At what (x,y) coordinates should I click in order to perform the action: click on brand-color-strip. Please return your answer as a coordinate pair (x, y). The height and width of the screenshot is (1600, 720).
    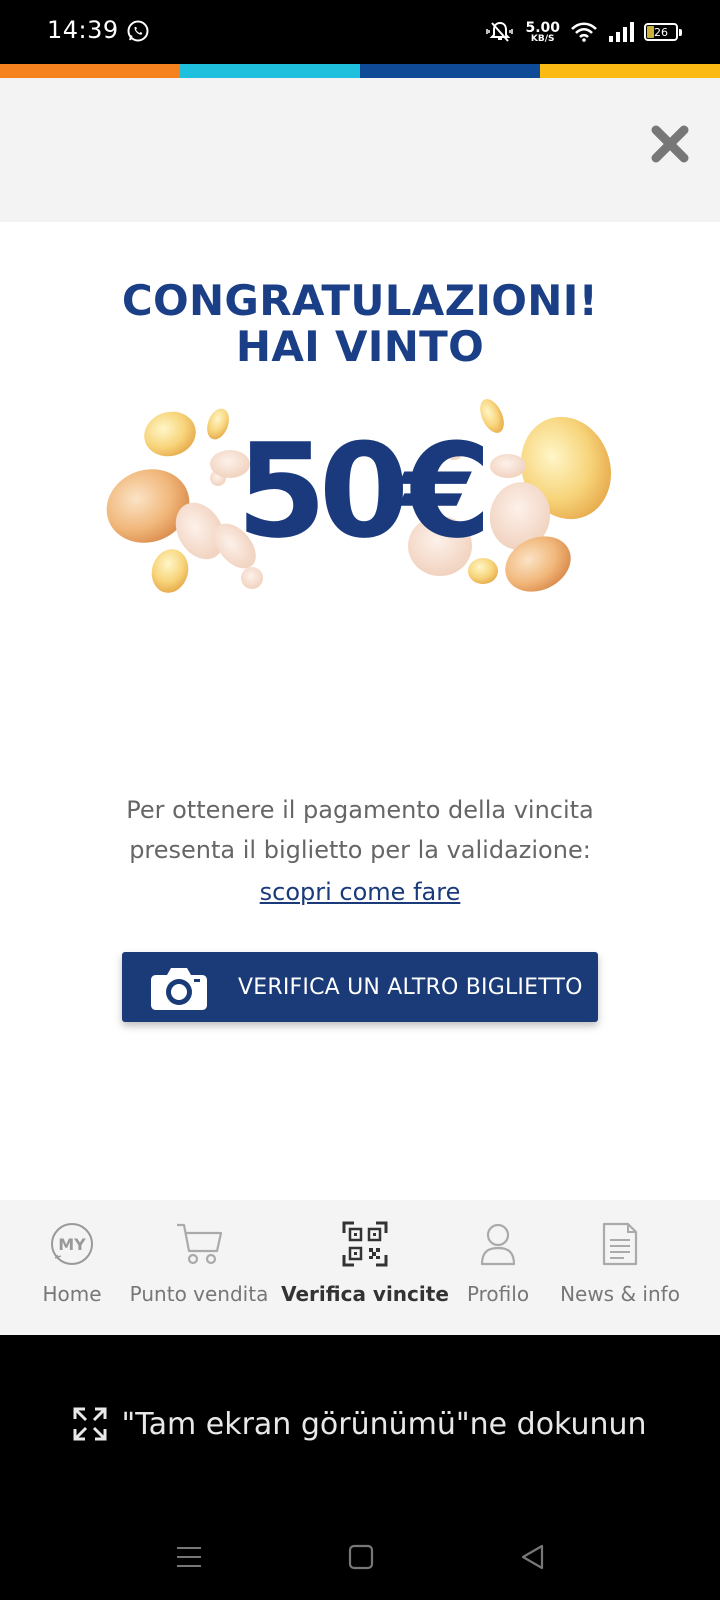
    Looking at the image, I should click on (360, 71).